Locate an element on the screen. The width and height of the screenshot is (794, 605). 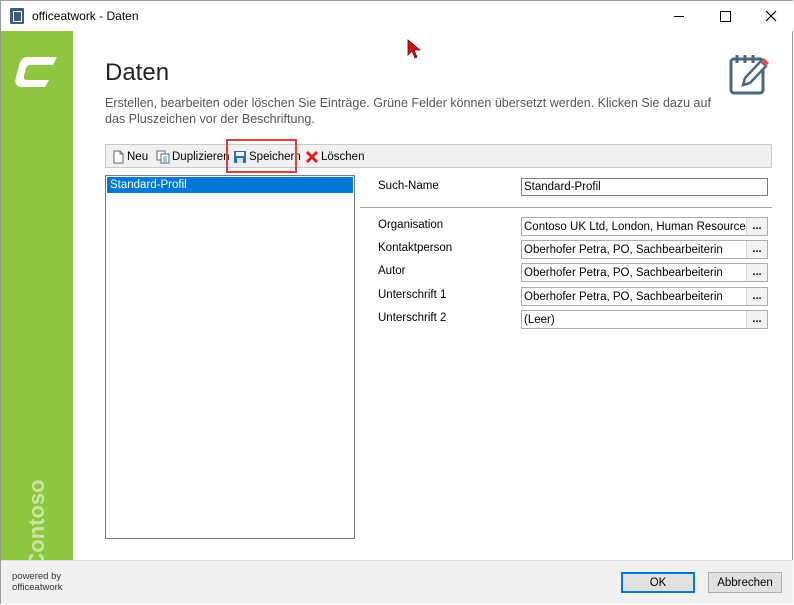
list-item: Standard-Profil is located at coordinates (230, 185).